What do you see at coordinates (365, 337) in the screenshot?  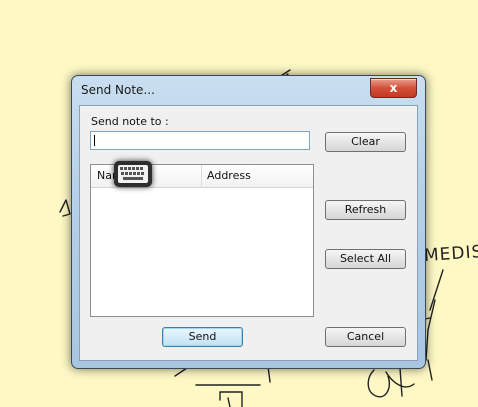 I see `cancel-button: Cancel` at bounding box center [365, 337].